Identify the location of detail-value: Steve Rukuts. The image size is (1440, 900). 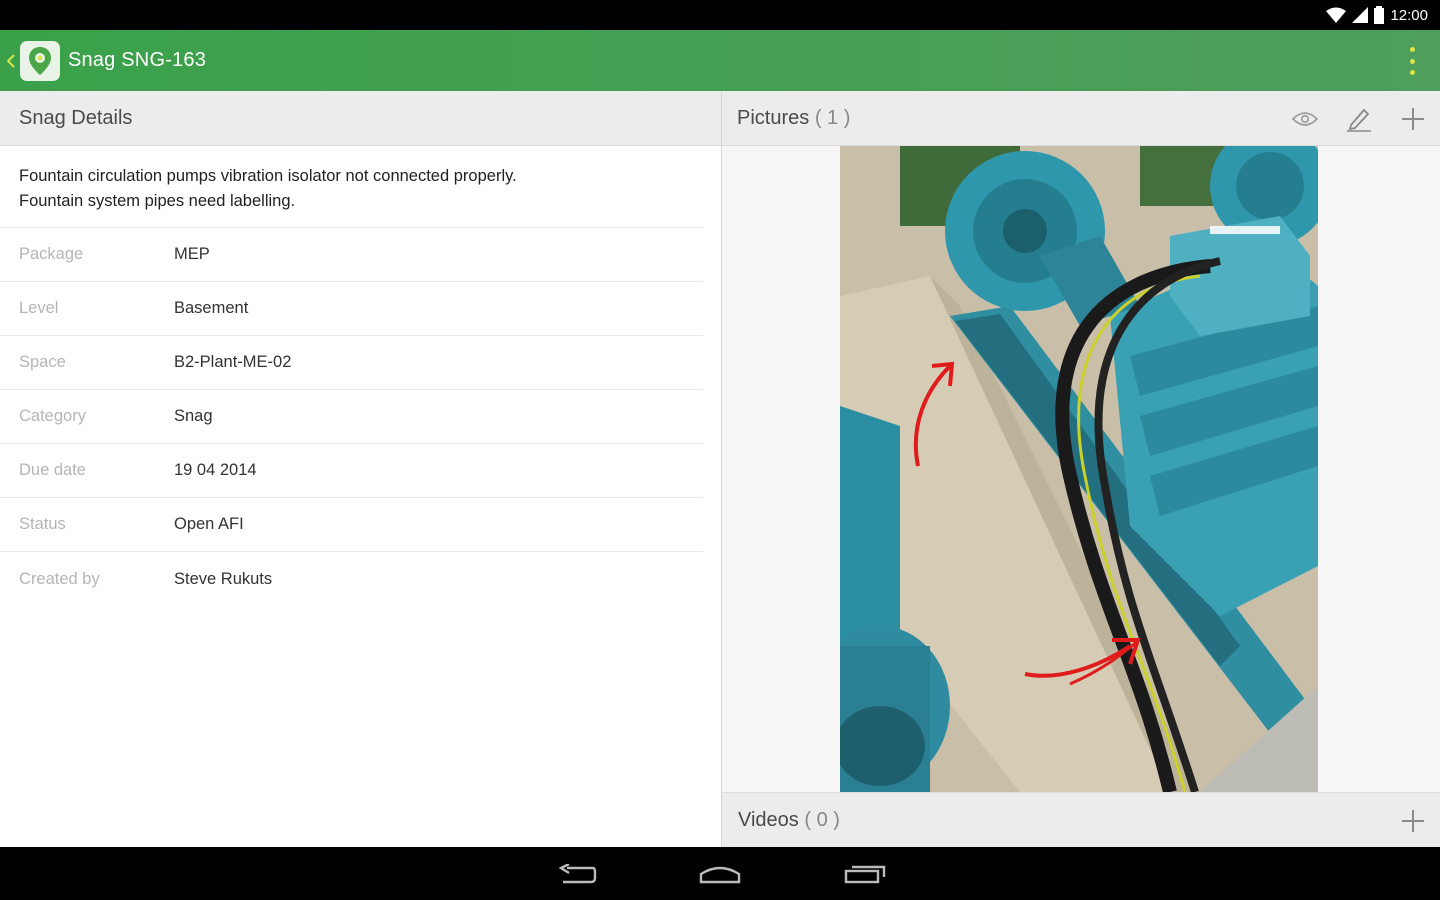
(223, 578).